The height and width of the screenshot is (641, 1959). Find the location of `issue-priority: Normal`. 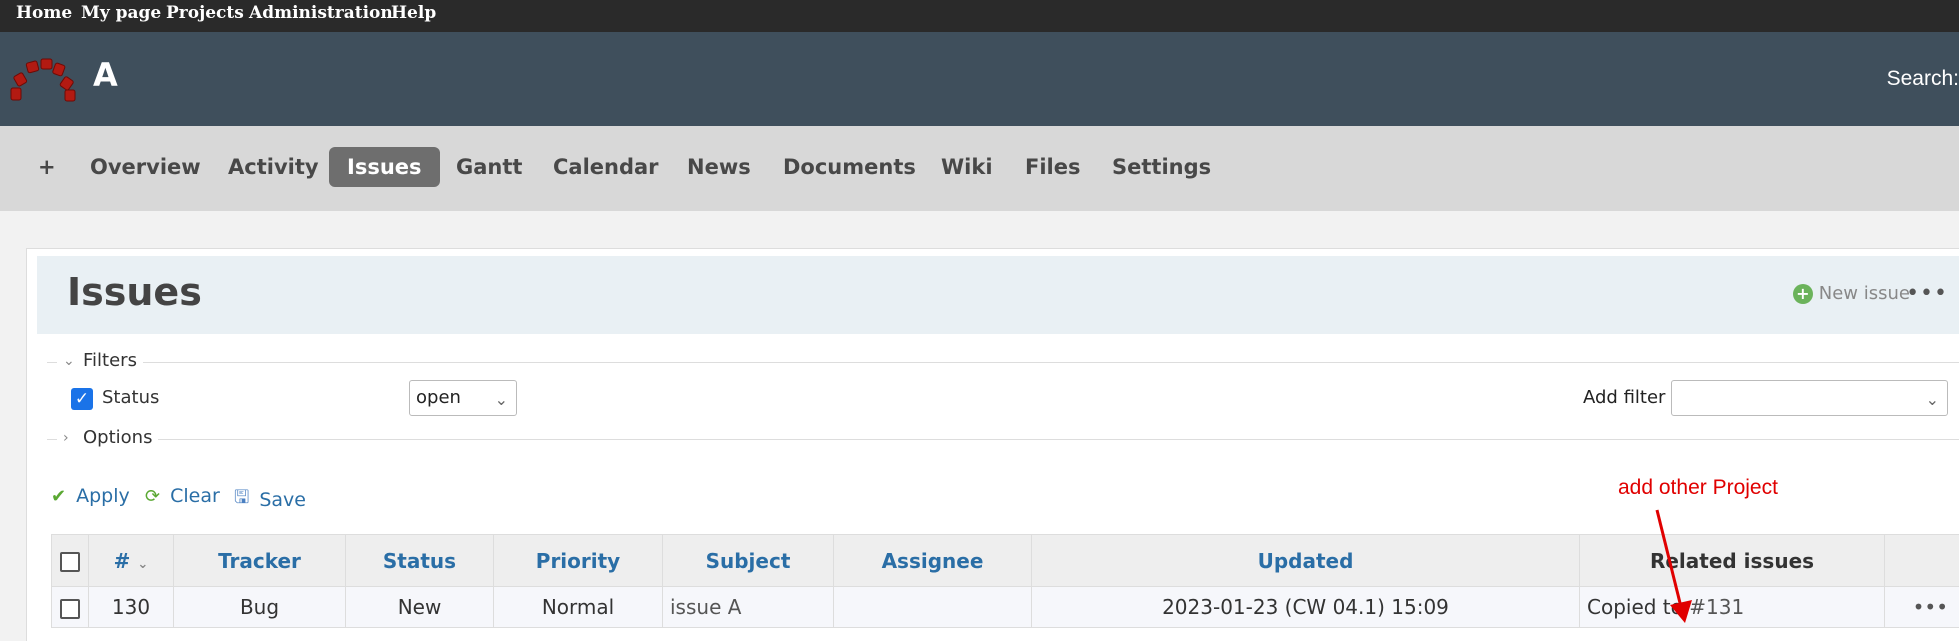

issue-priority: Normal is located at coordinates (578, 607).